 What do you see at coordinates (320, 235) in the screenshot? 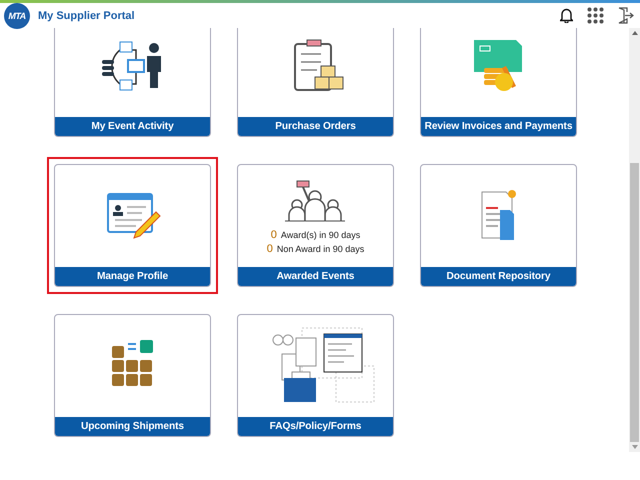
I see `award-label: Award(s) in 90 days` at bounding box center [320, 235].